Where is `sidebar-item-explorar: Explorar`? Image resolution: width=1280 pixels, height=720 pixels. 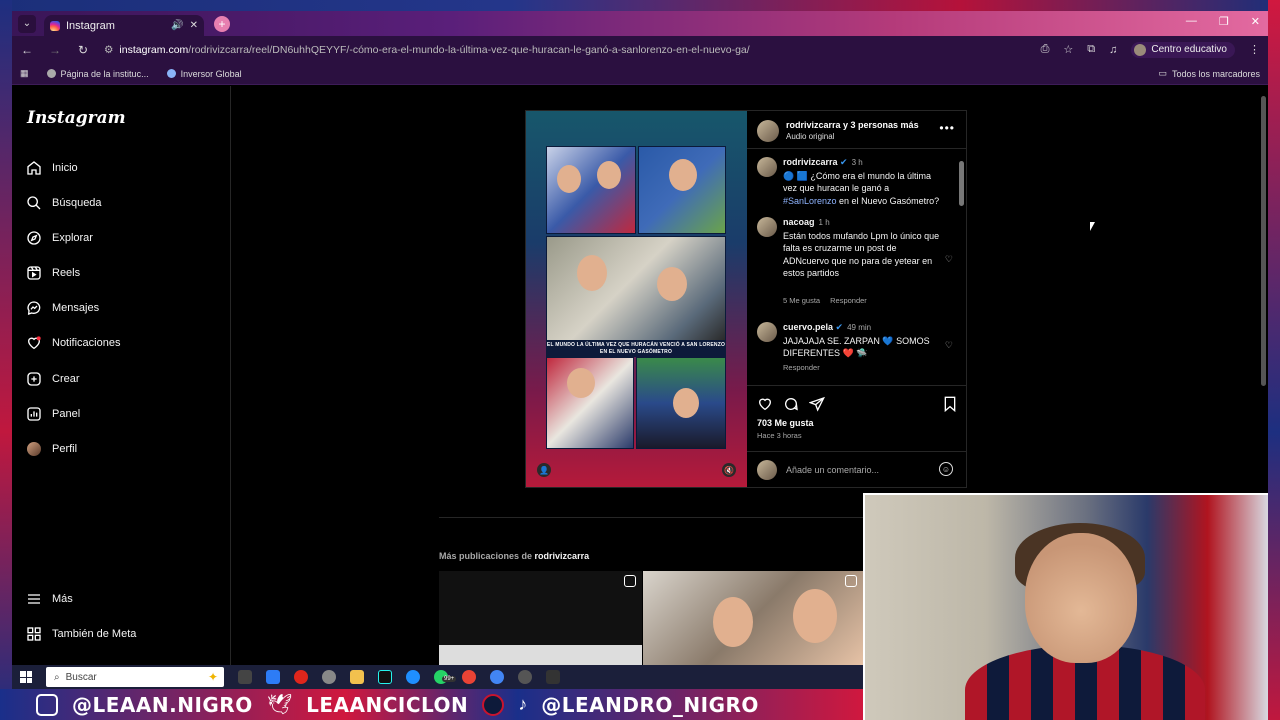
sidebar-item-explorar: Explorar is located at coordinates (59, 238).